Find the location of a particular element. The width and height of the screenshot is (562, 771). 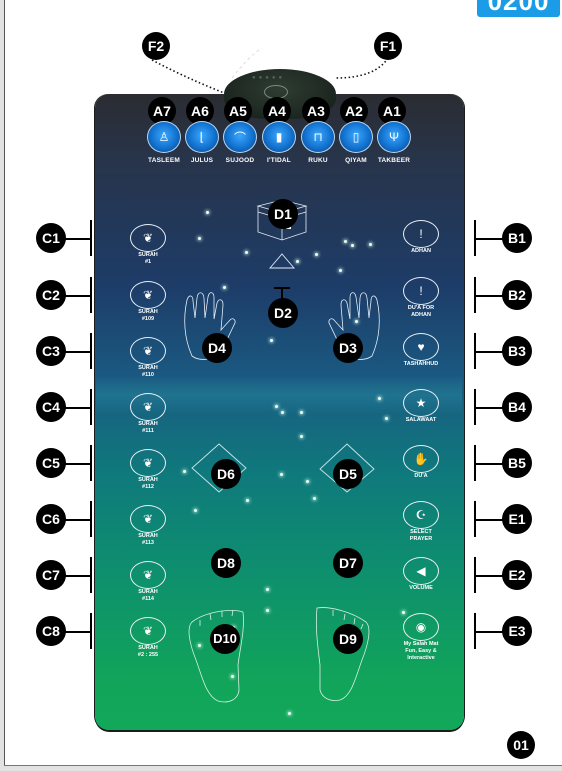

left-foot-outline is located at coordinates (216, 656).